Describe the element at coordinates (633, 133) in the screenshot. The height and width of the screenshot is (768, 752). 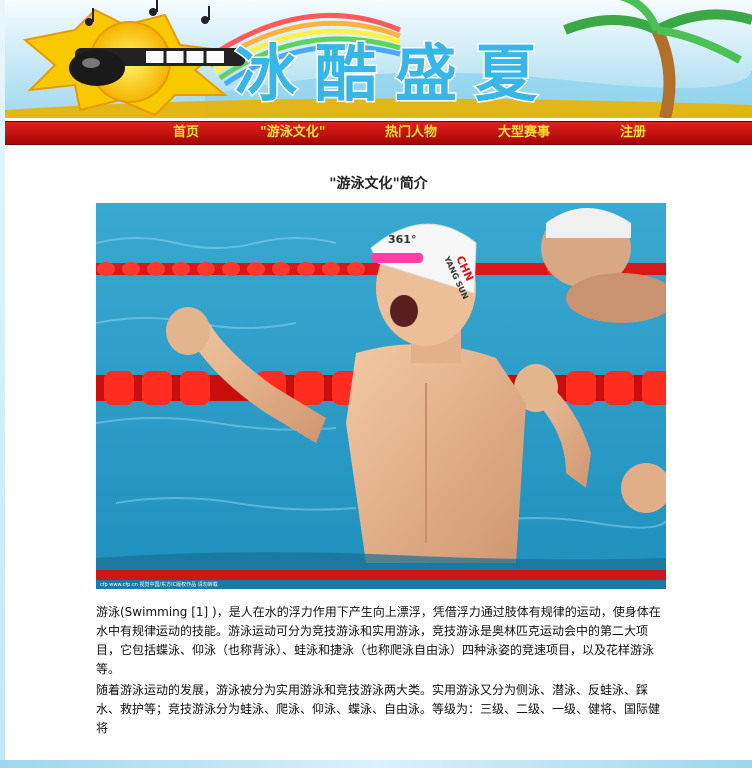
I see `nav-register: 注册` at that location.